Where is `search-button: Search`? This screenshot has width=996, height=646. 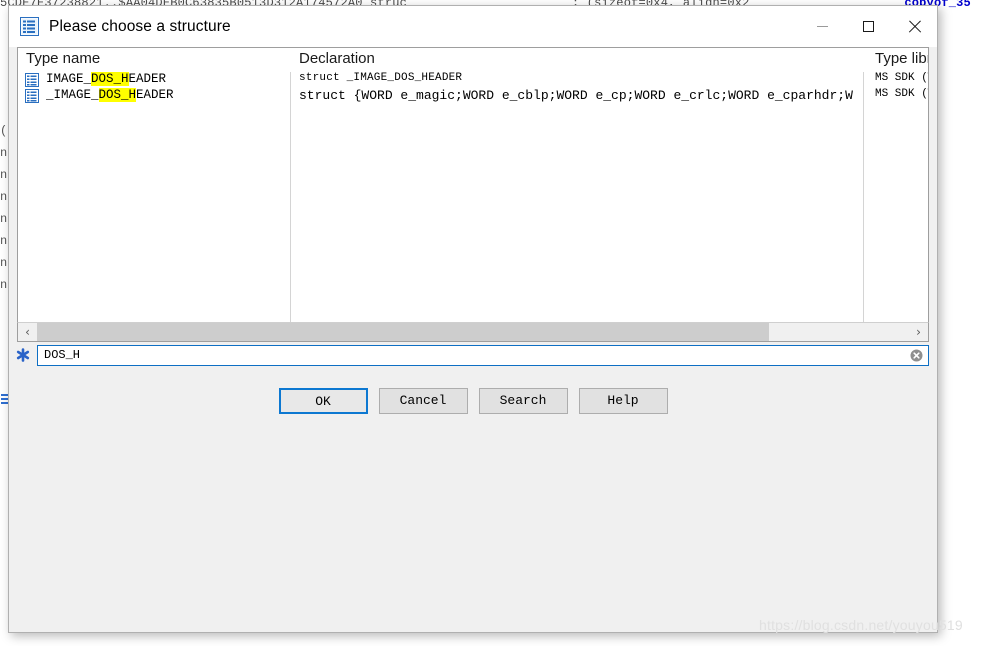 search-button: Search is located at coordinates (523, 401).